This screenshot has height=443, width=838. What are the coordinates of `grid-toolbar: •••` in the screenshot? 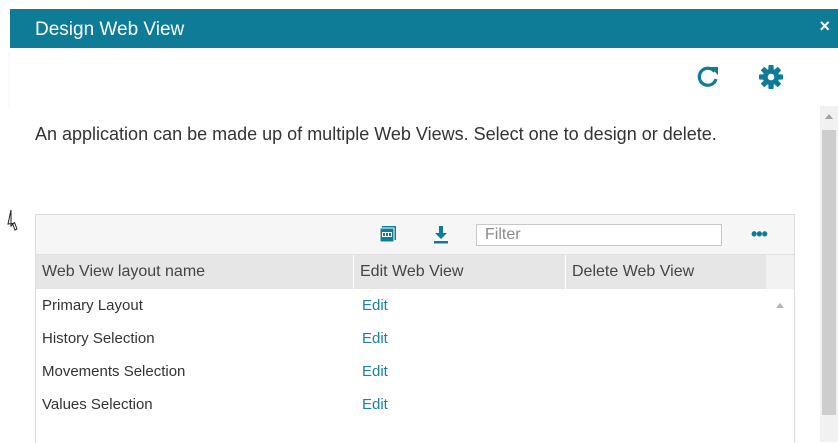 It's located at (415, 235).